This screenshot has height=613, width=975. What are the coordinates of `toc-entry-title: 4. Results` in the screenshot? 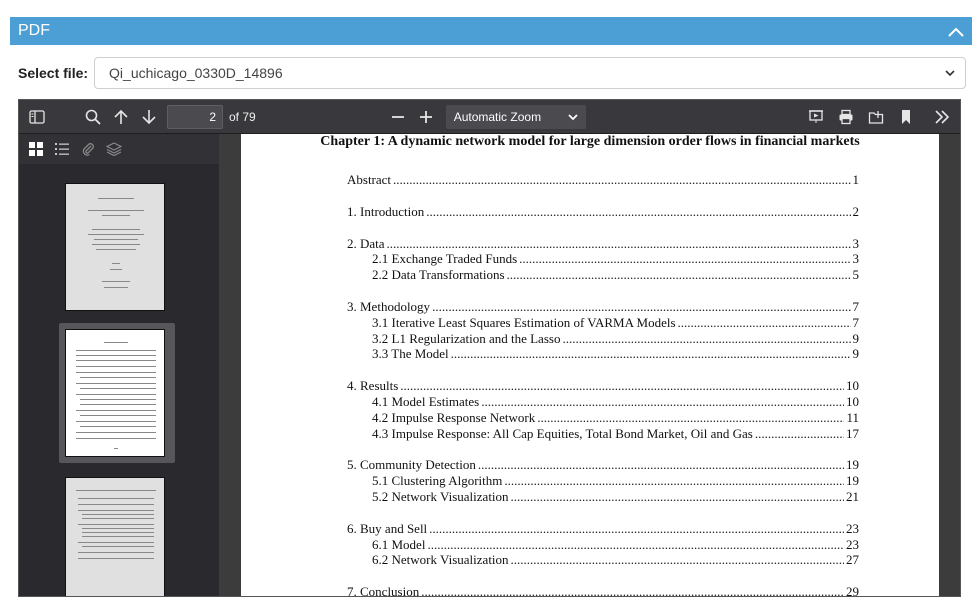 It's located at (373, 386).